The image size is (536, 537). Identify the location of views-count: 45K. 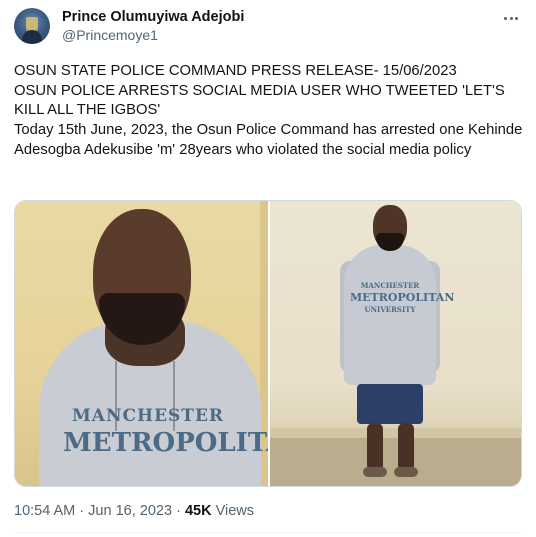
(198, 511).